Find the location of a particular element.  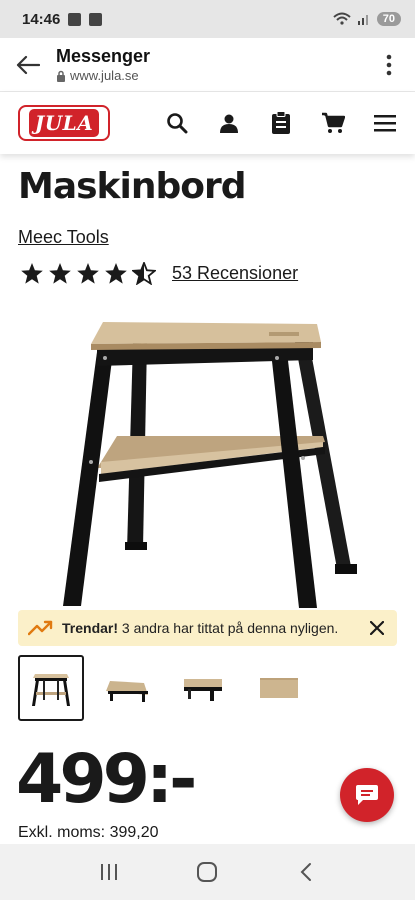

price-excl-vat: Exkl. moms: 399,20 is located at coordinates (88, 832).